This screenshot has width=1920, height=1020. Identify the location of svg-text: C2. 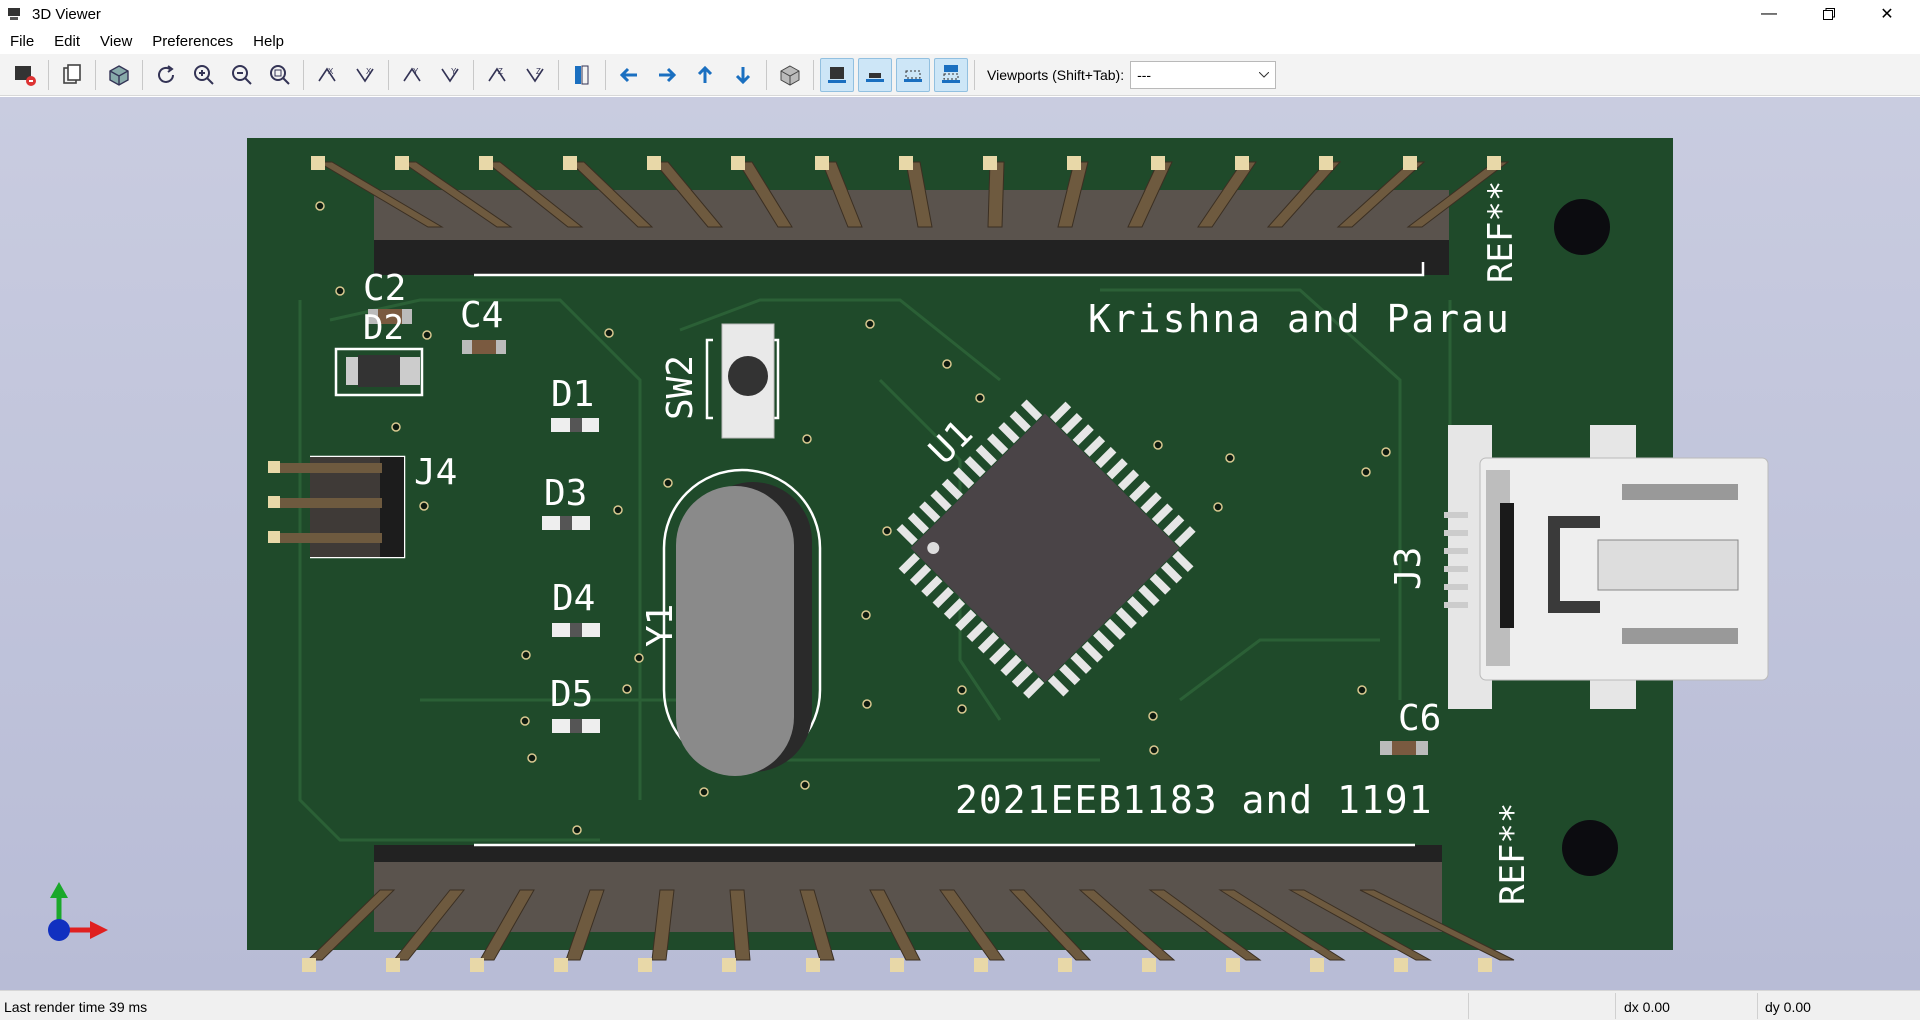
(384, 288).